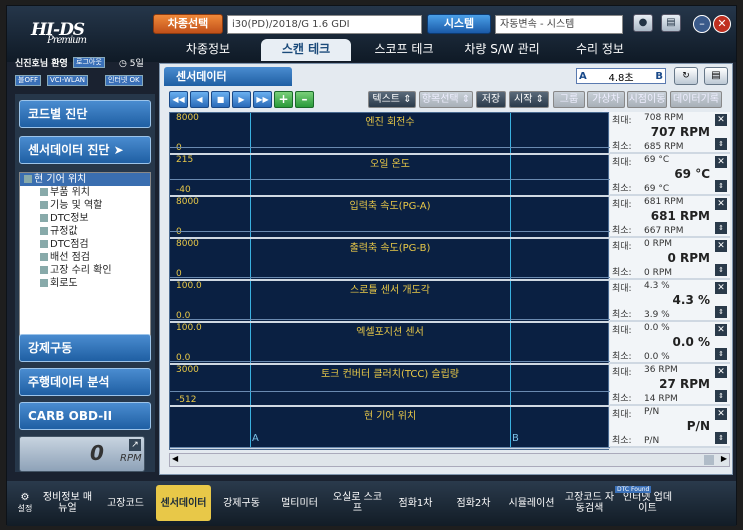 The image size is (743, 530). Describe the element at coordinates (85, 382) in the screenshot. I see `driving-analysis-button: 주행데이터 분석` at that location.